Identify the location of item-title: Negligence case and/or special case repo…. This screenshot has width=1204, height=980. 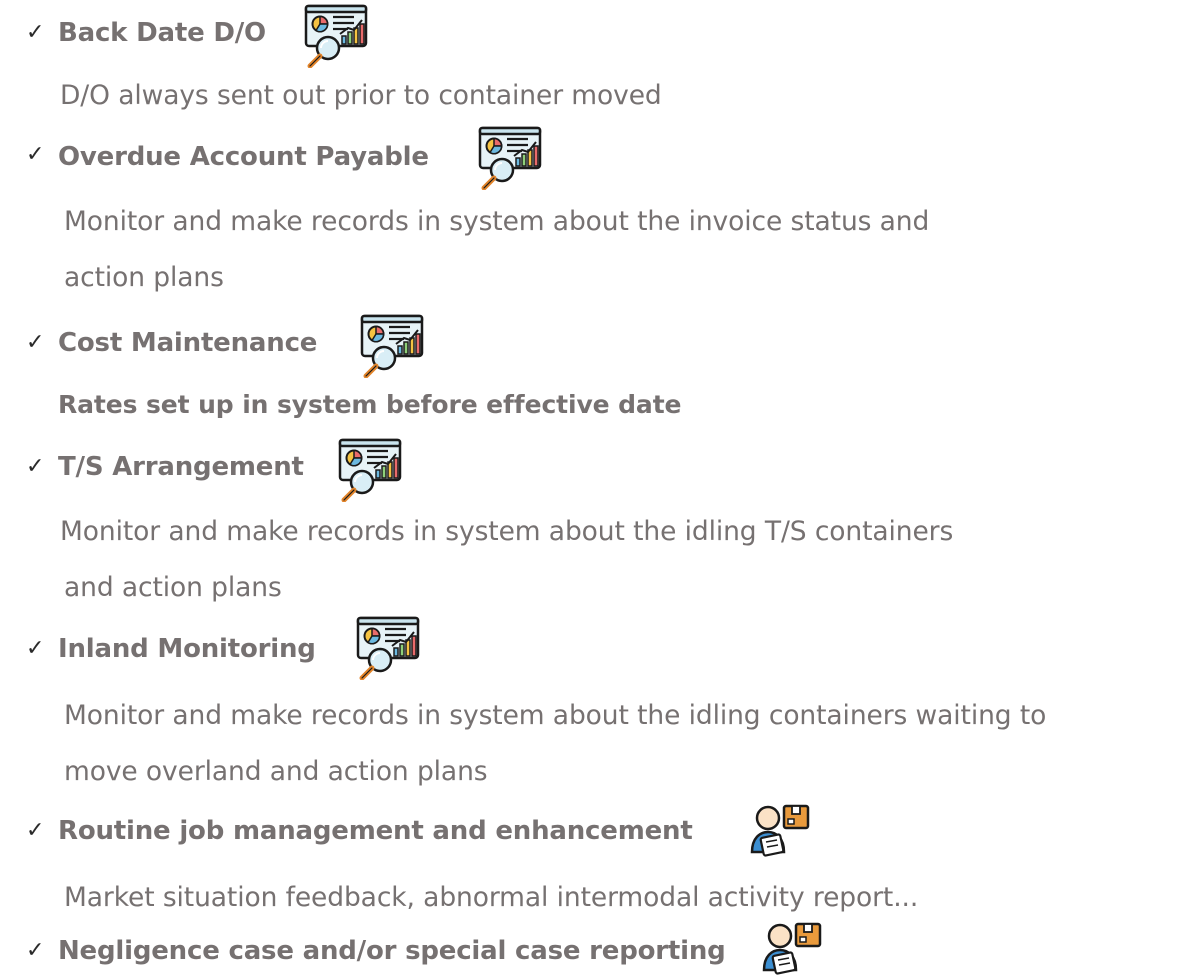
(392, 951).